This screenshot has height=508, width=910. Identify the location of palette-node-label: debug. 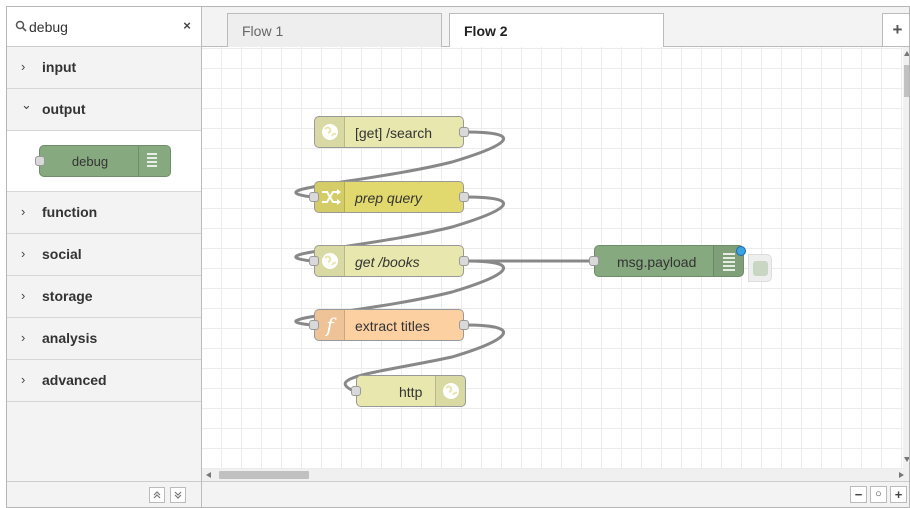
(90, 161).